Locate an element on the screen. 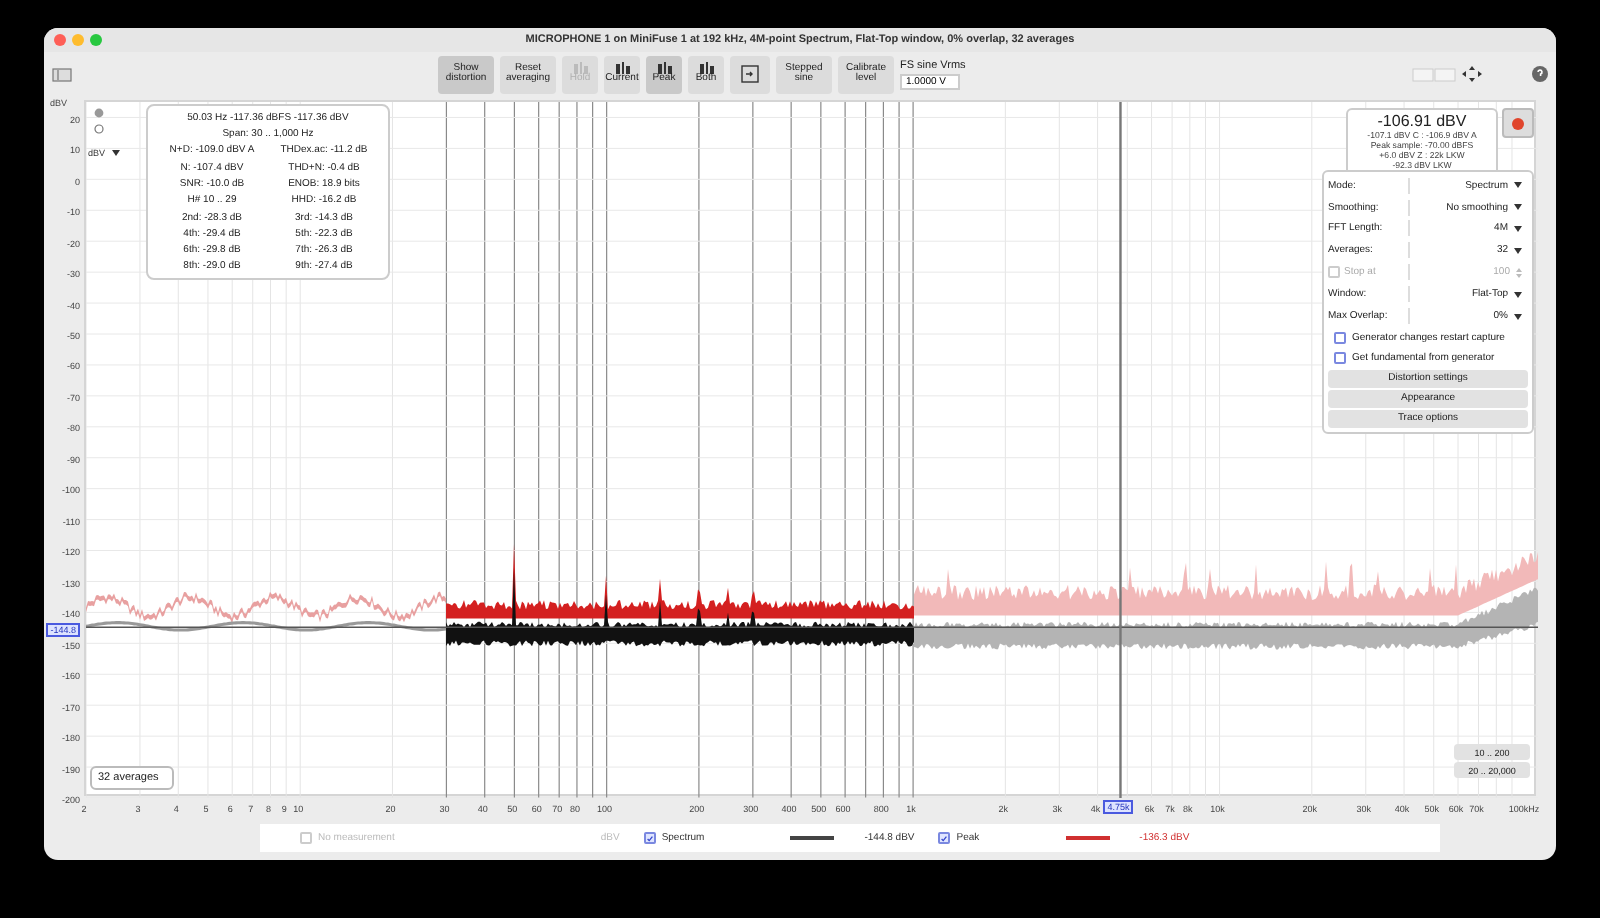 Image resolution: width=1600 pixels, height=918 pixels. level-value: -106.91 dBV is located at coordinates (1422, 121).